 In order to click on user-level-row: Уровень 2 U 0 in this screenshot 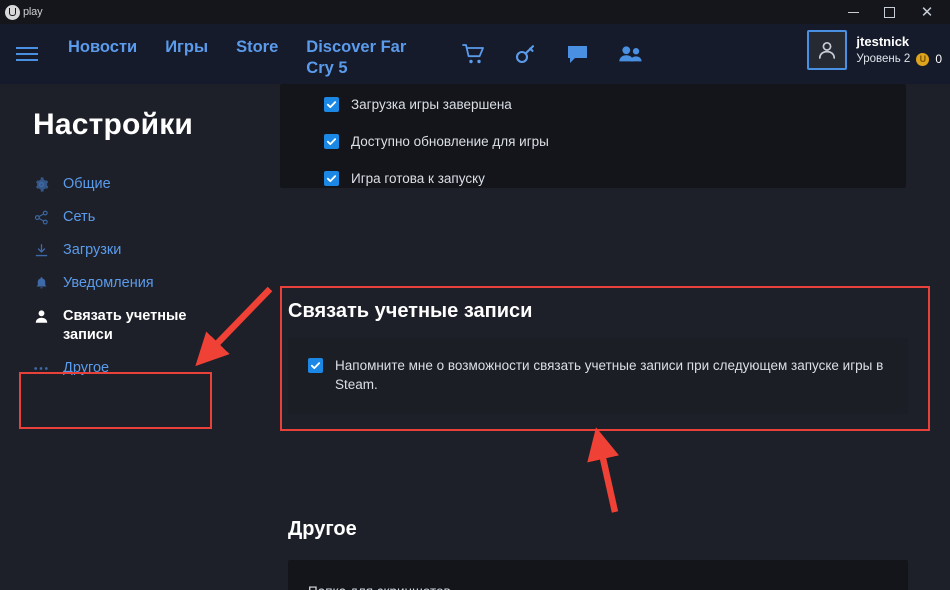, I will do `click(899, 59)`.